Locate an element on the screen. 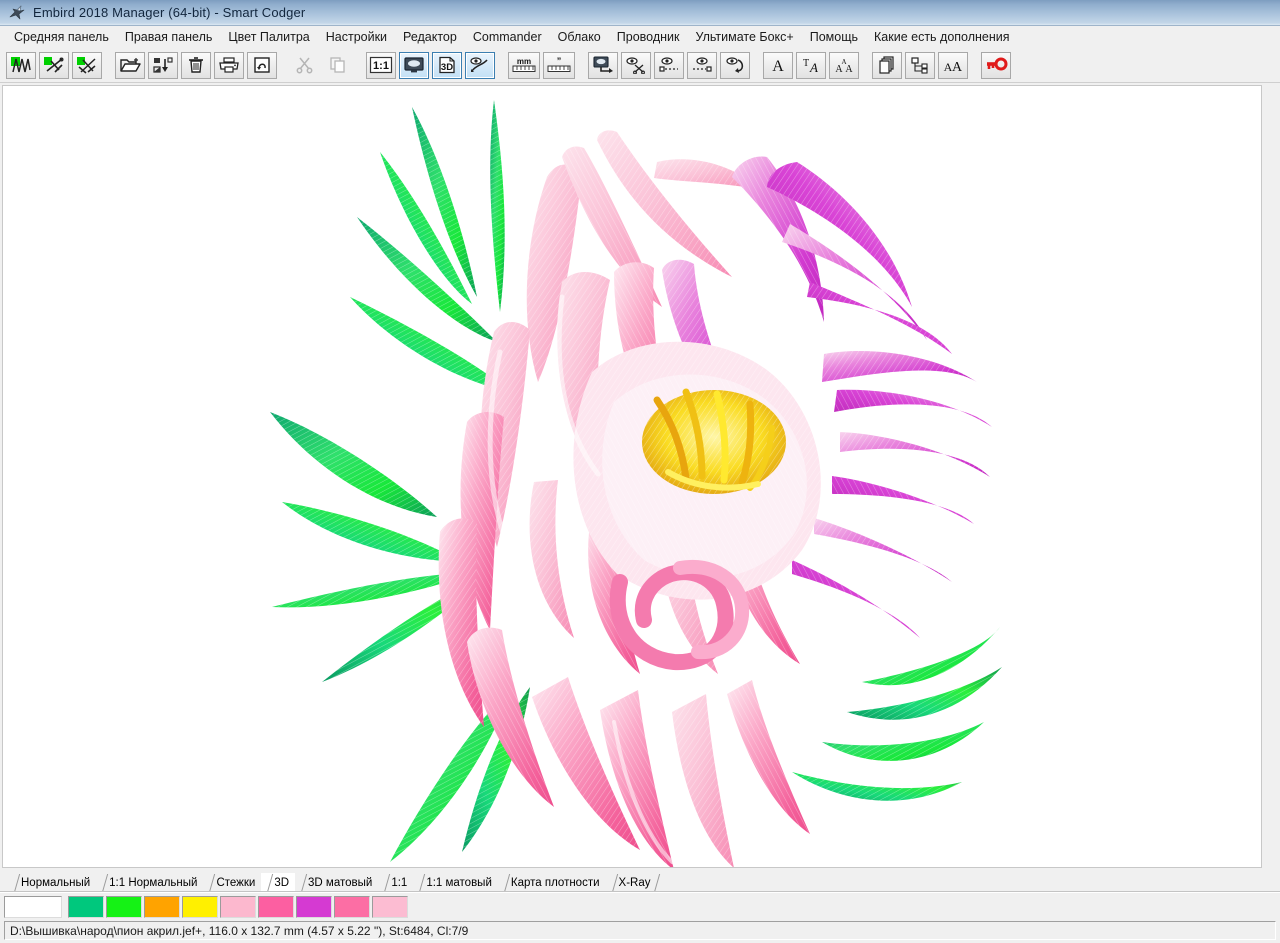 Image resolution: width=1280 pixels, height=943 pixels. realistic-view-button is located at coordinates (414, 65).